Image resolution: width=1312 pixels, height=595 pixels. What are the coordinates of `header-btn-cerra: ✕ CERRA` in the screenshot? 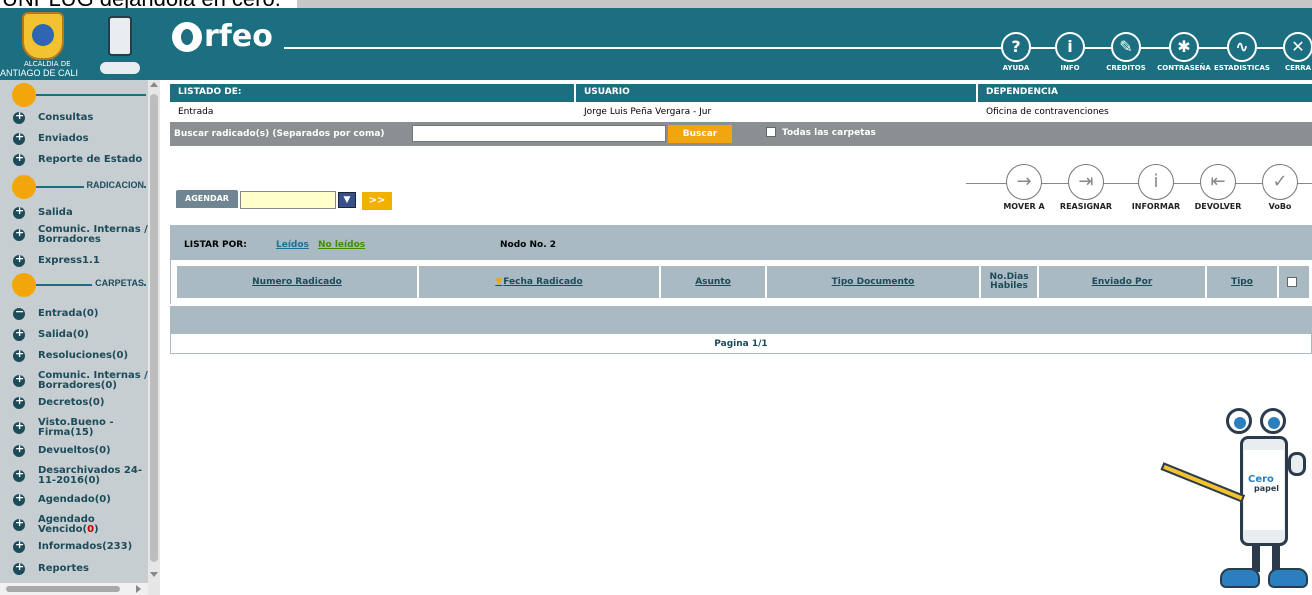 It's located at (1291, 52).